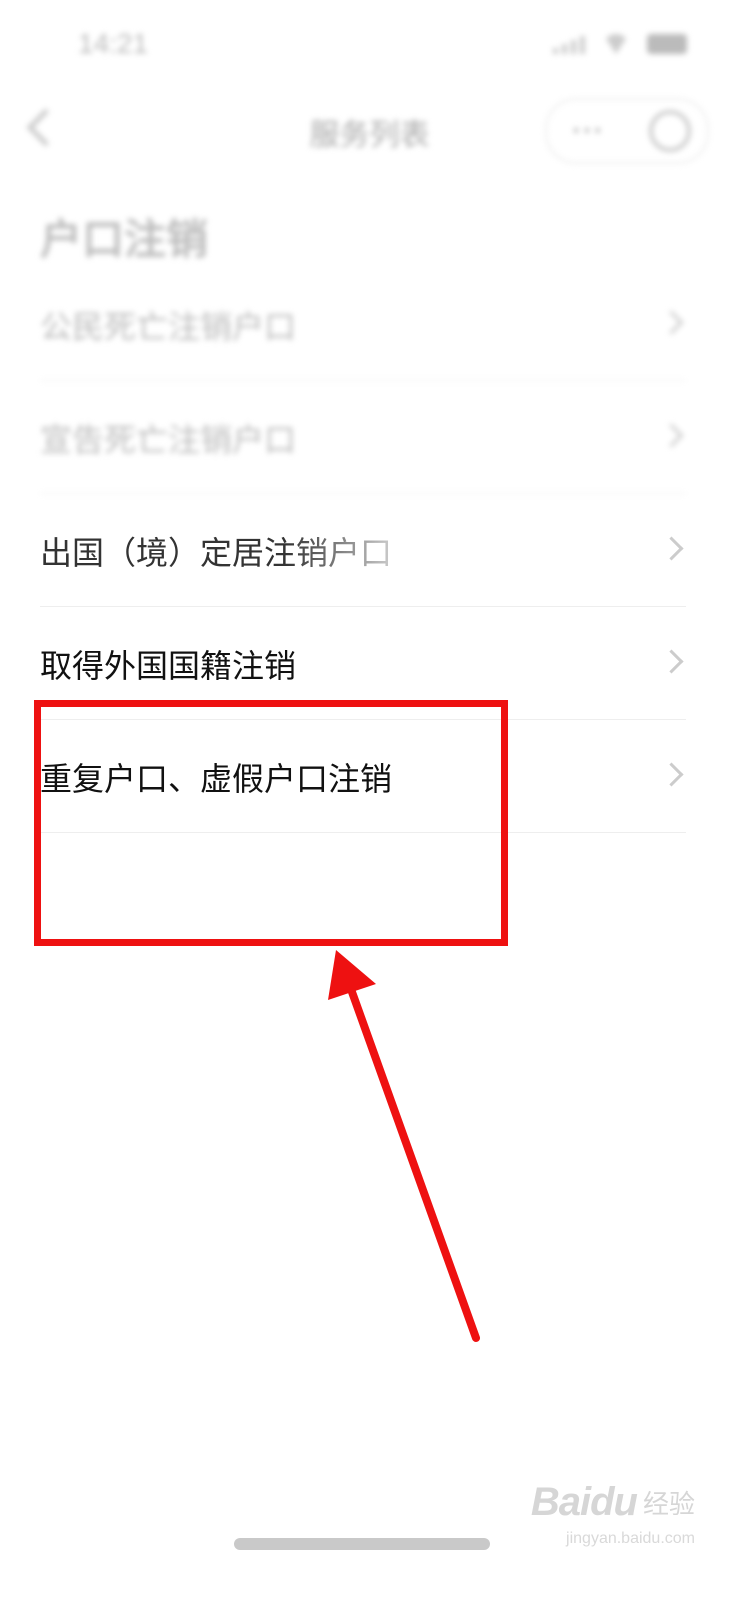  I want to click on watermark-url: jingyan.baidu.com, so click(630, 1538).